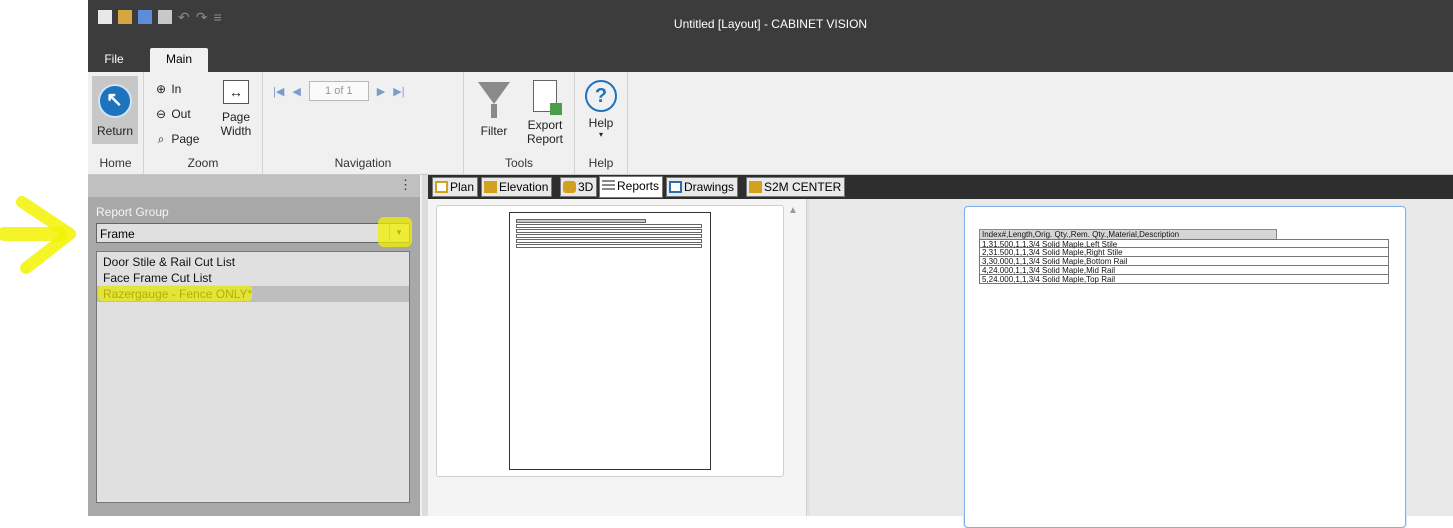  Describe the element at coordinates (236, 109) in the screenshot. I see `page-width-button: ↔ Page Width` at that location.